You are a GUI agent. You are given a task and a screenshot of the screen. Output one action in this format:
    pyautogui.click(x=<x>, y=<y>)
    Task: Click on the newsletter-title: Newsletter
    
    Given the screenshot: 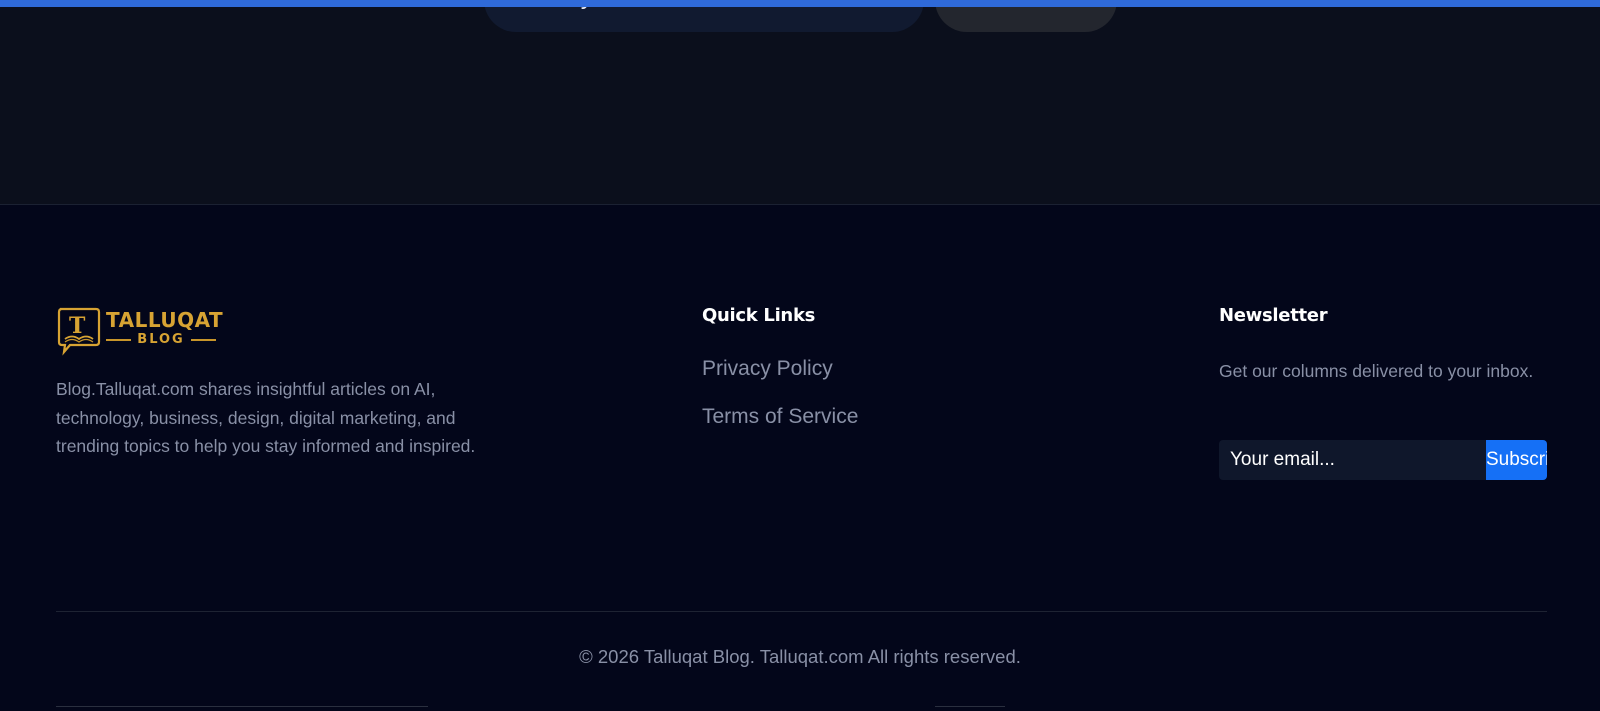 What is the action you would take?
    pyautogui.click(x=1273, y=315)
    